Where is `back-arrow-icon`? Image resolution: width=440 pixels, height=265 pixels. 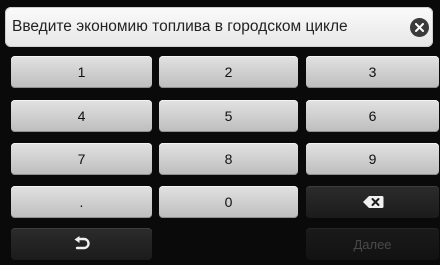
back-arrow-icon is located at coordinates (82, 243).